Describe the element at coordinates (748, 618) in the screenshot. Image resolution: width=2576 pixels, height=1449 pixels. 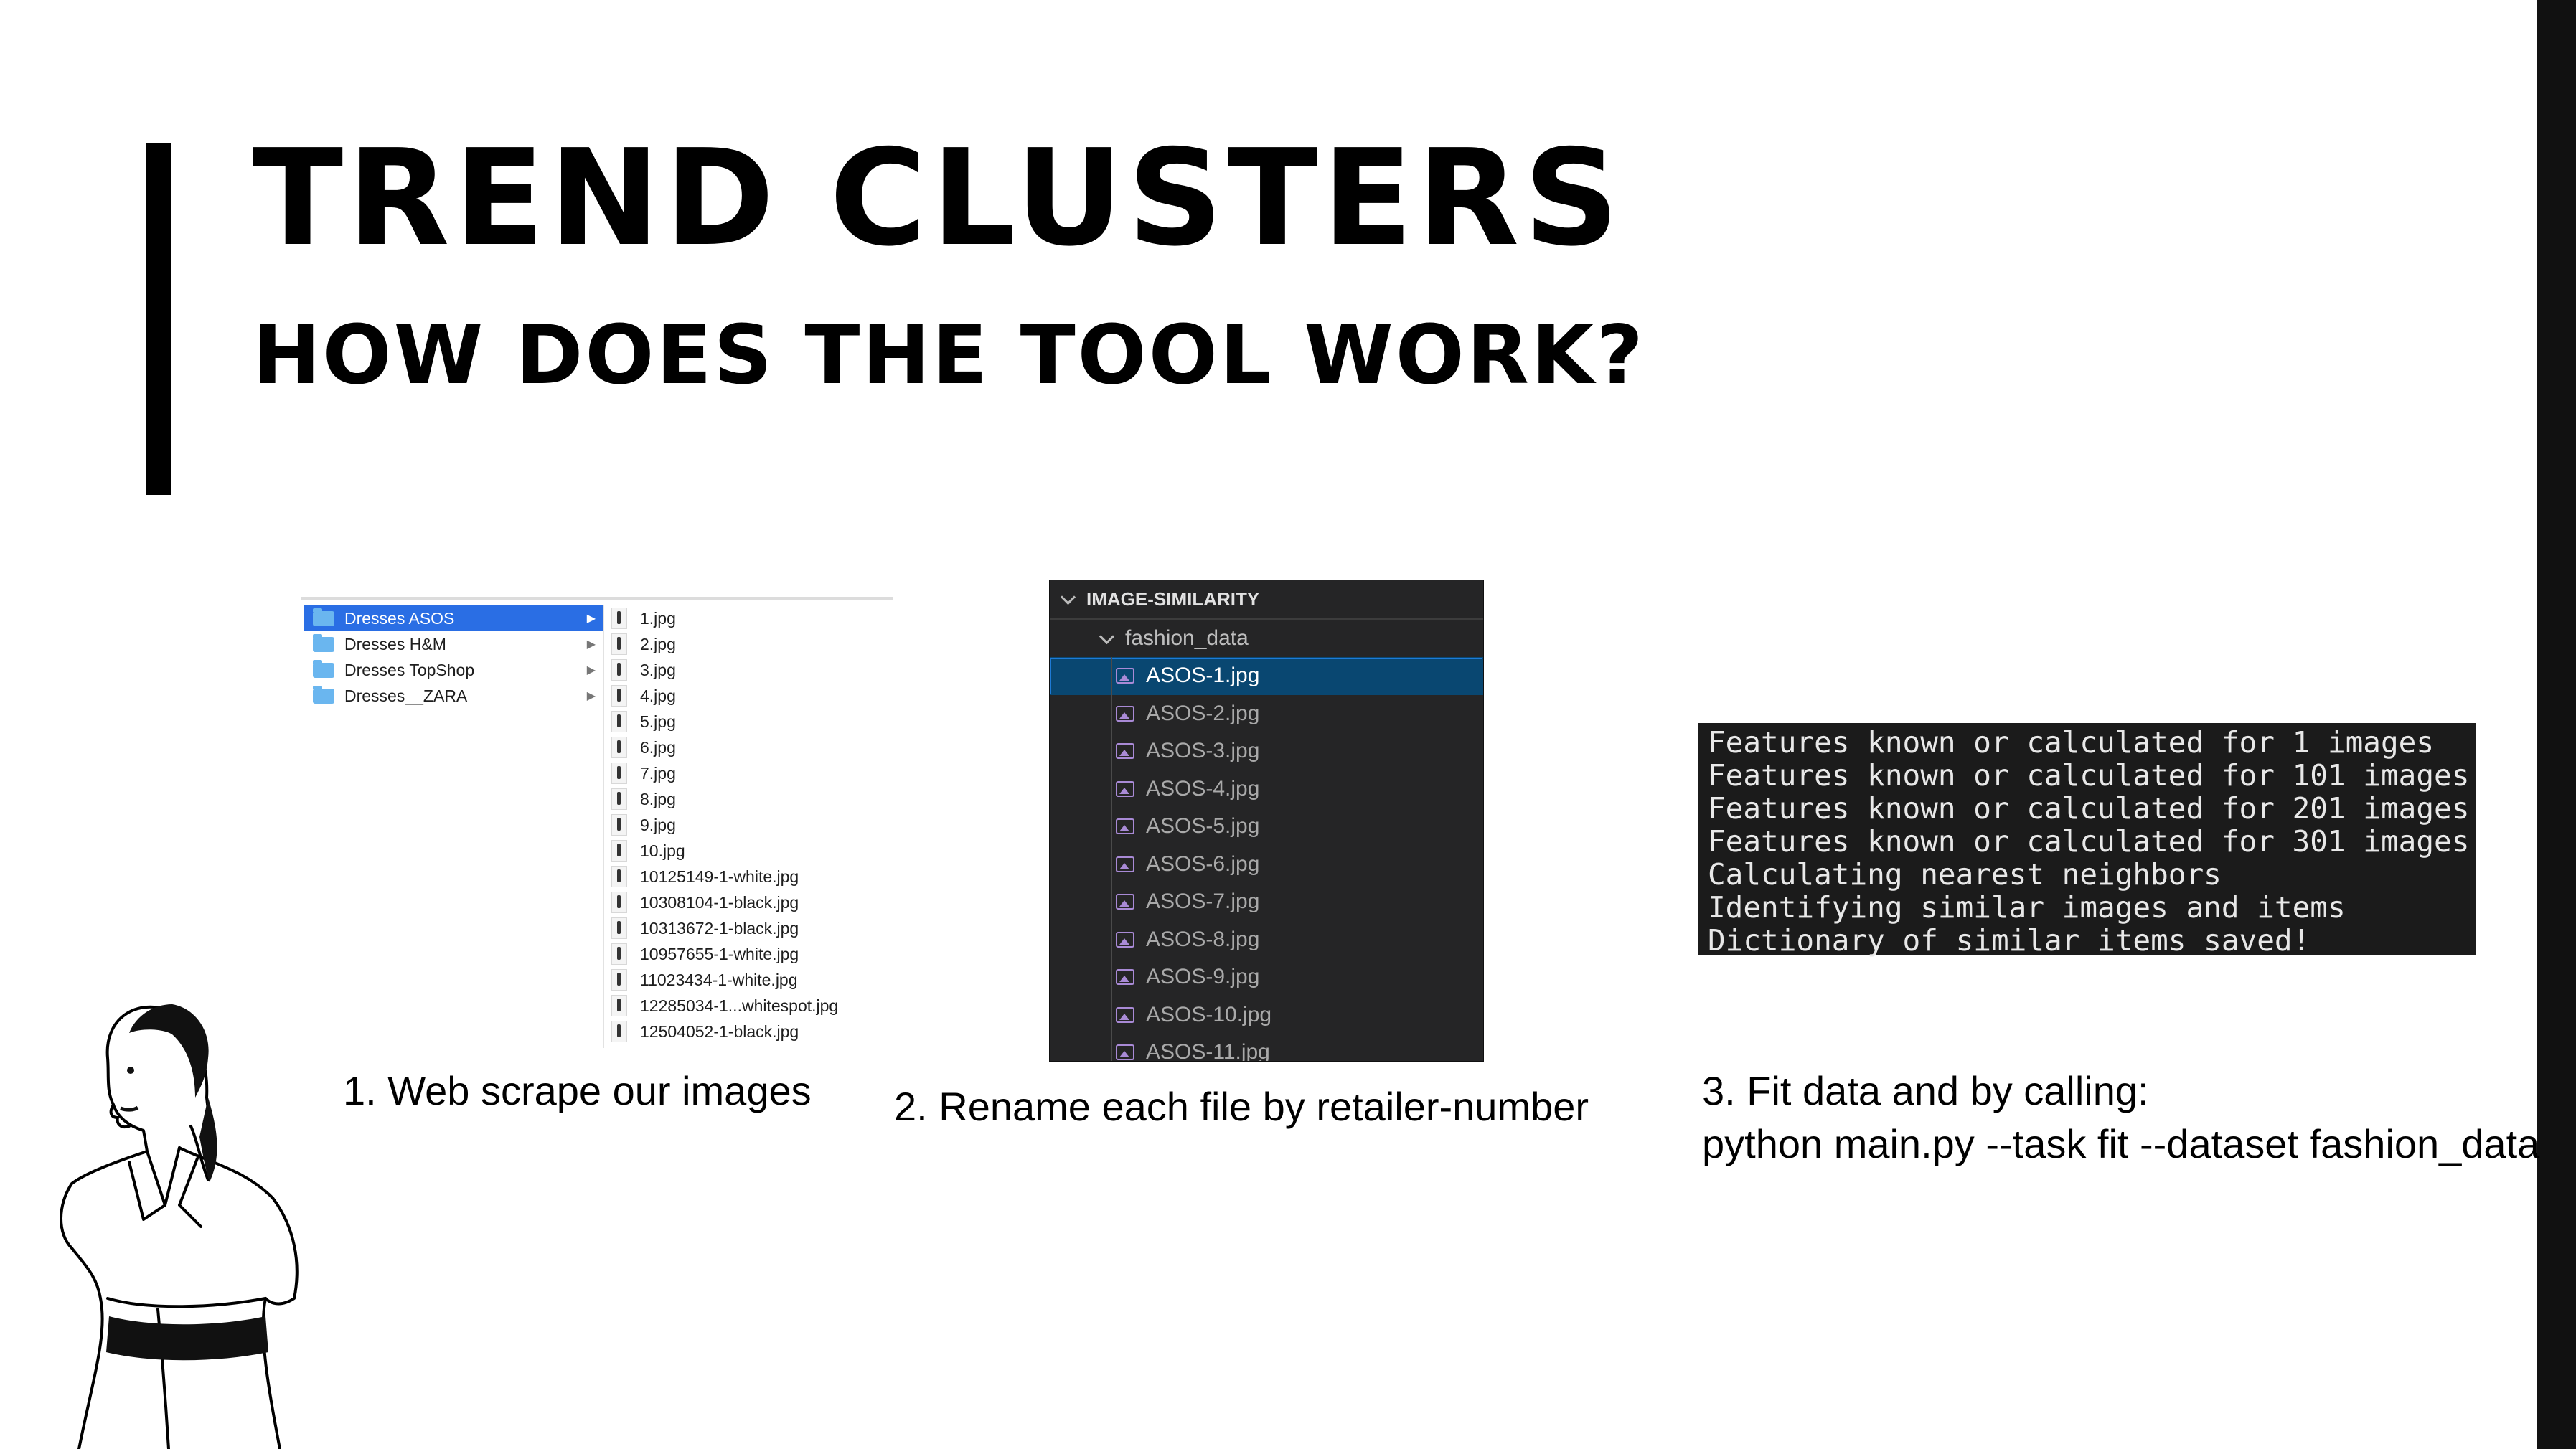
I see `finder-file-row: 1.jpg` at that location.